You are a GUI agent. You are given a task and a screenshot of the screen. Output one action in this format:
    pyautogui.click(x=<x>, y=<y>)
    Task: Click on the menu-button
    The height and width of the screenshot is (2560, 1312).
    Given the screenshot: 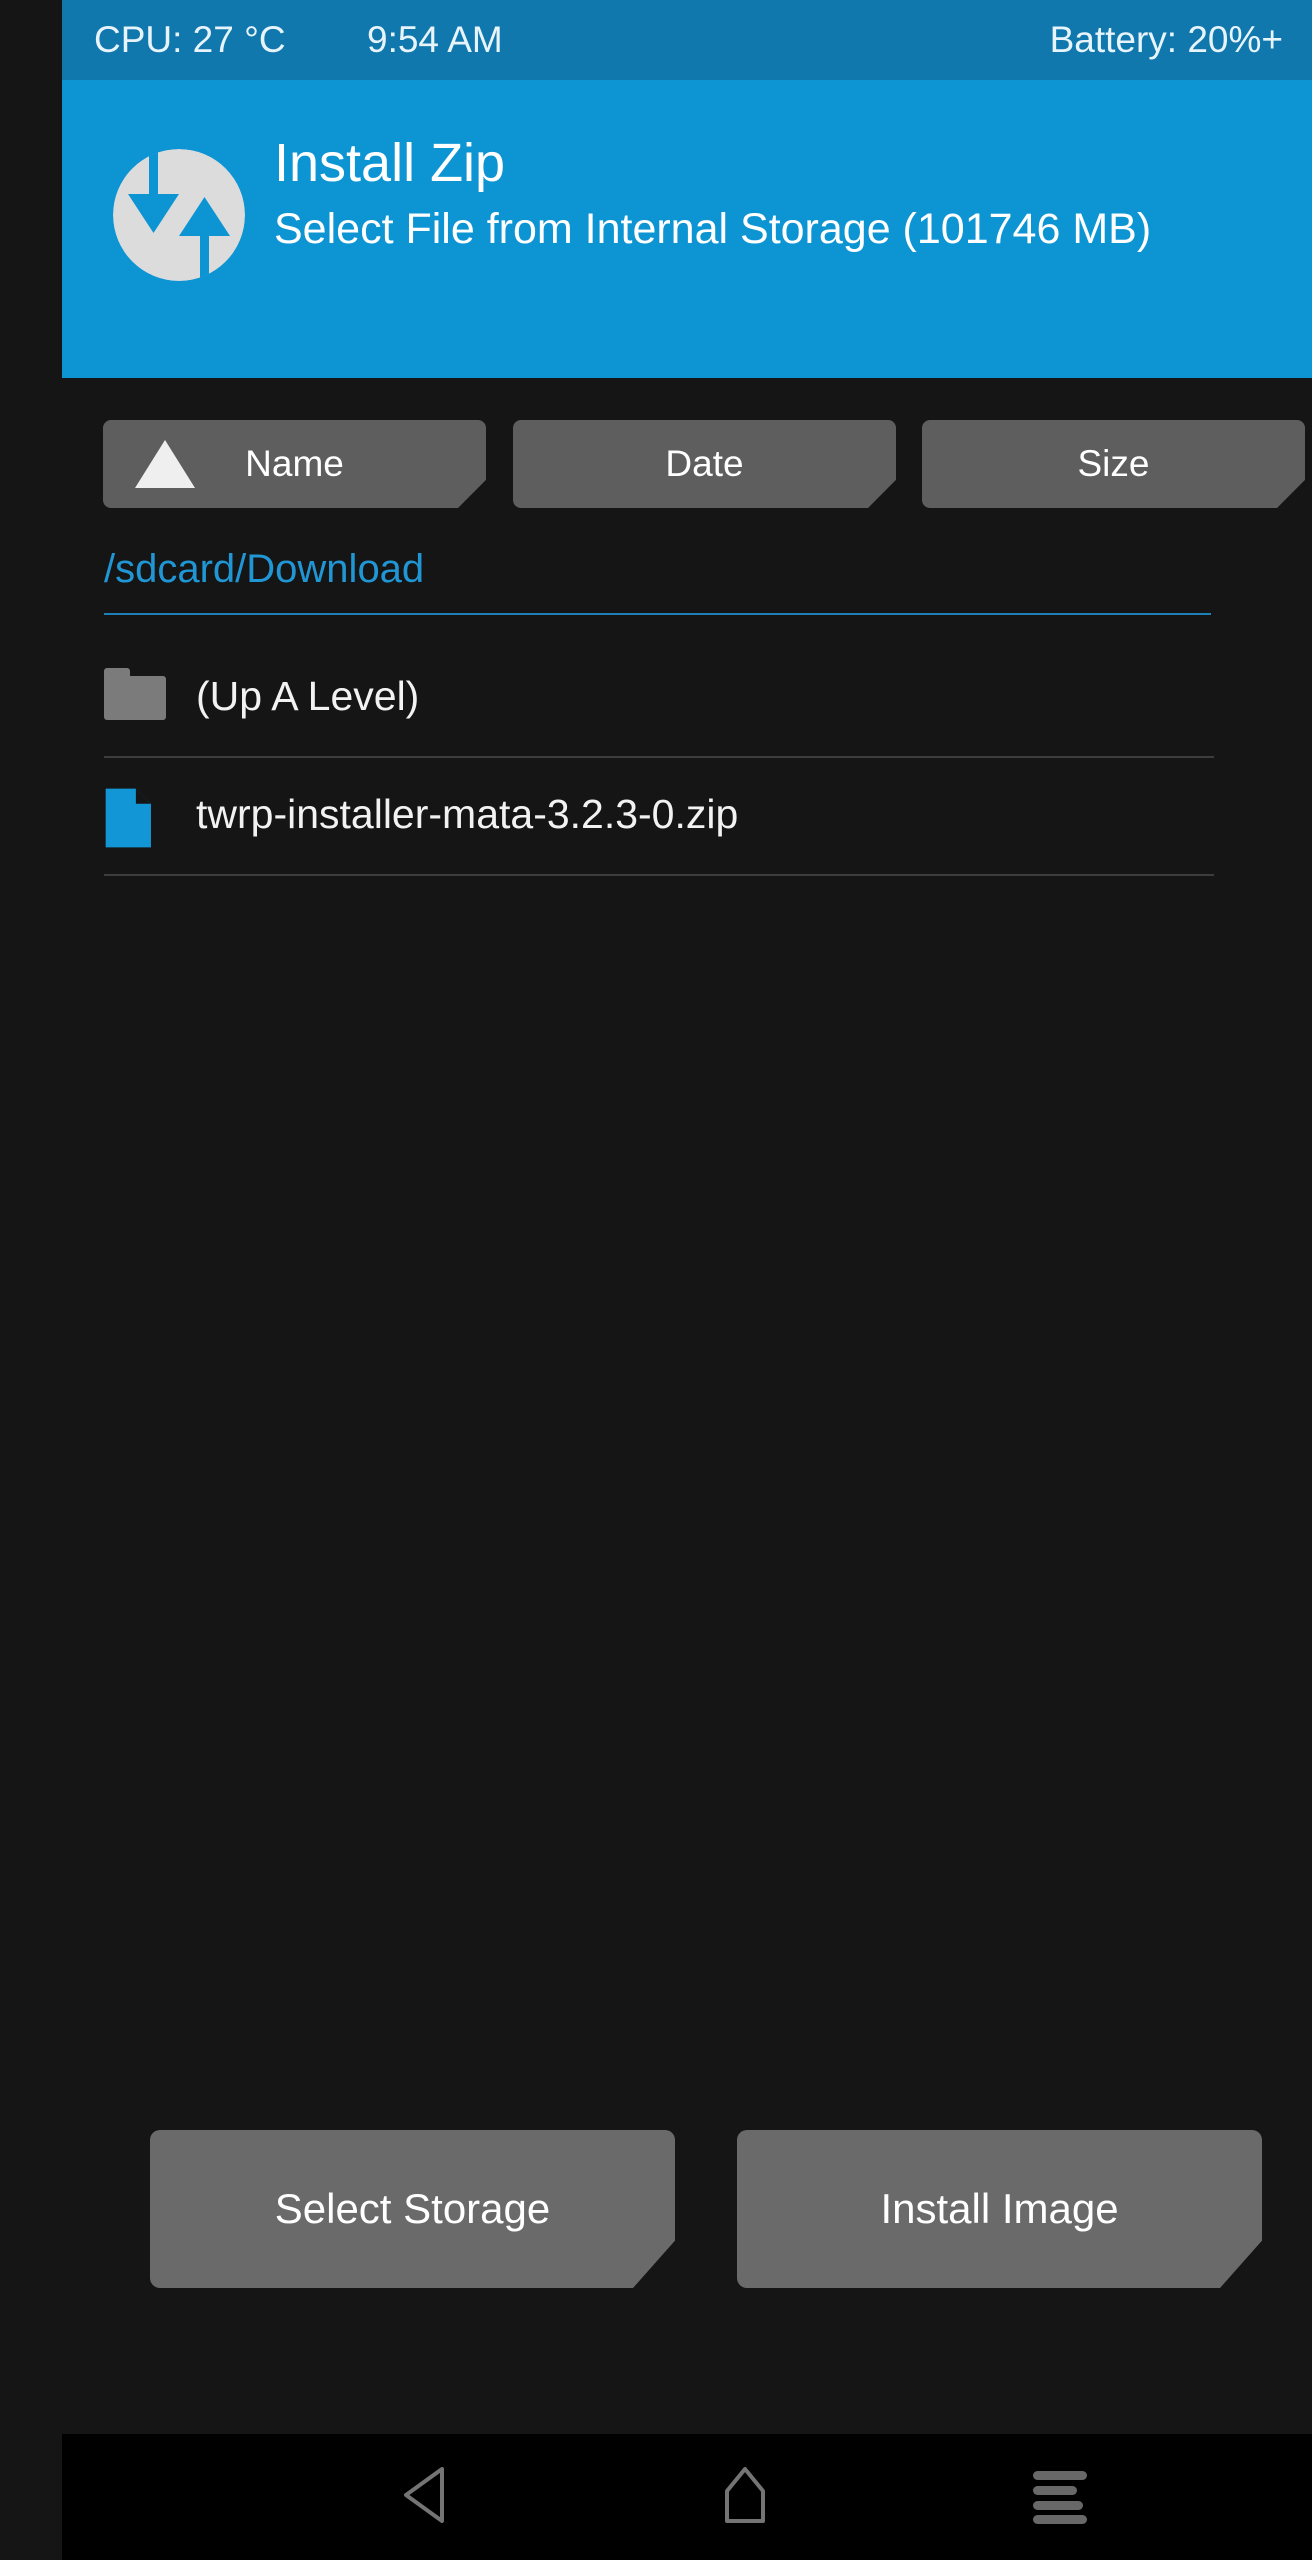 What is the action you would take?
    pyautogui.click(x=1060, y=2497)
    